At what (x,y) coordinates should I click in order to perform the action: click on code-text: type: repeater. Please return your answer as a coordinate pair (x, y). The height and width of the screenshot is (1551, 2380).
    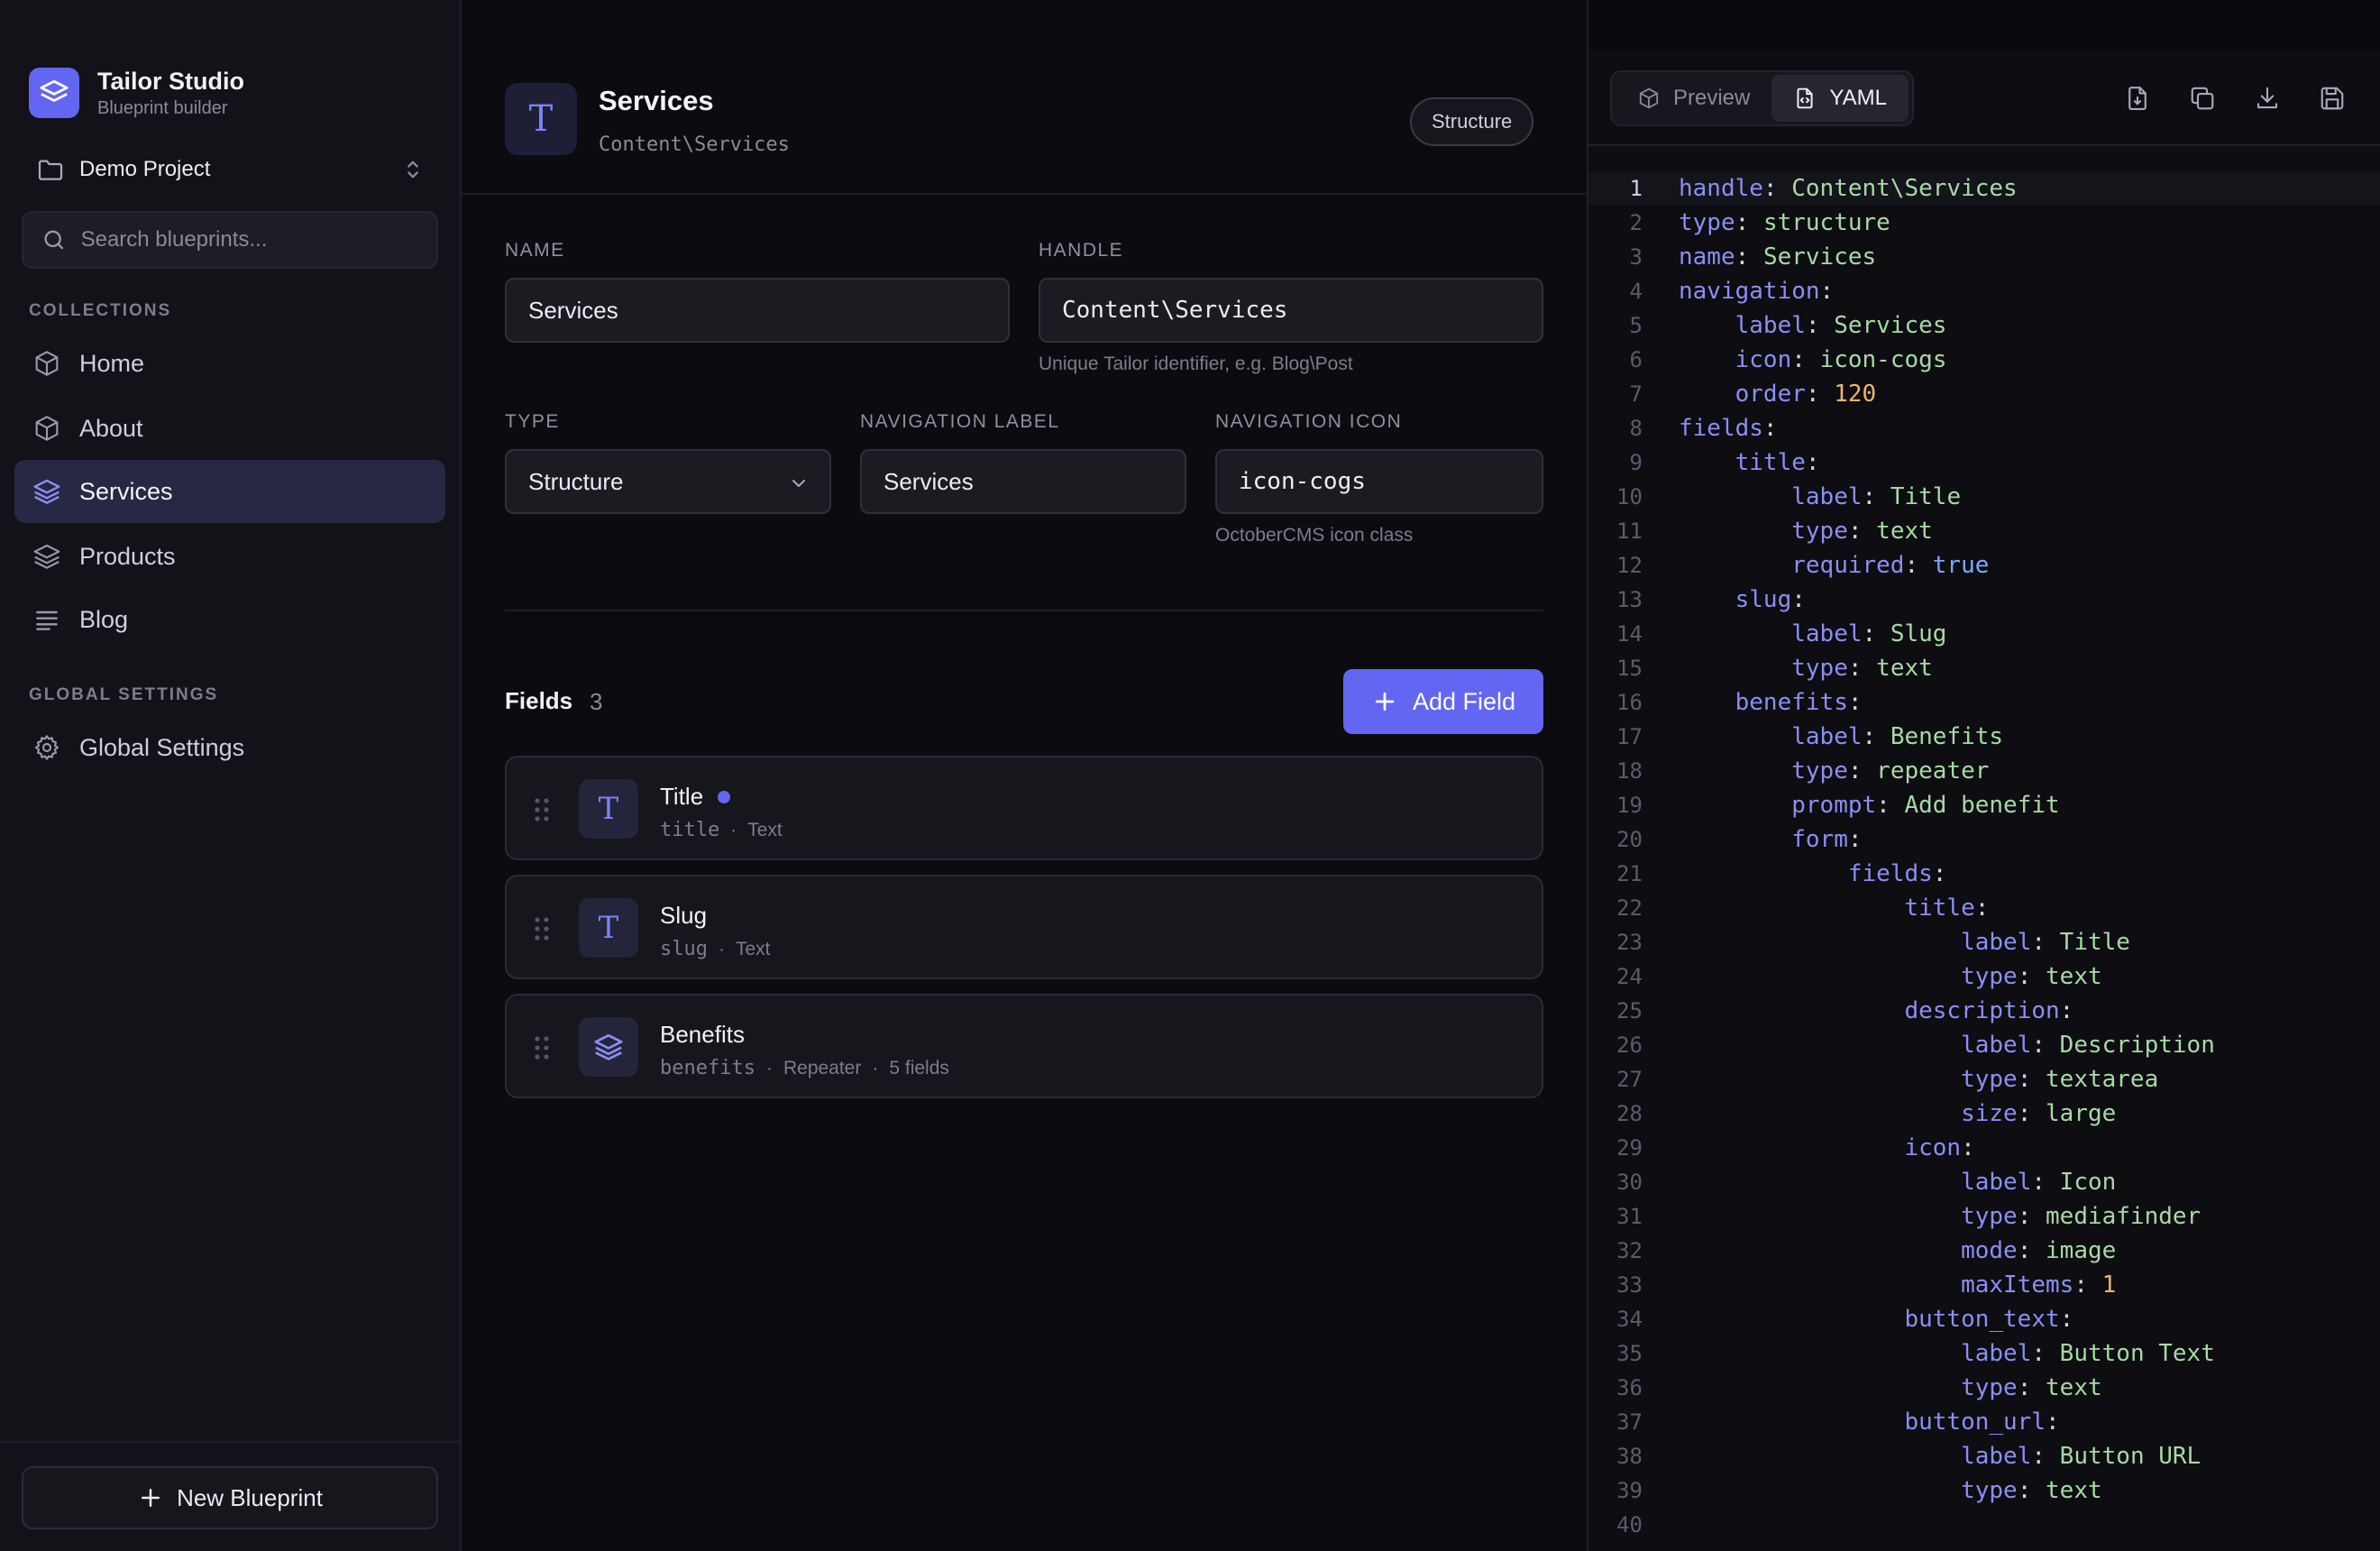
    Looking at the image, I should click on (1834, 771).